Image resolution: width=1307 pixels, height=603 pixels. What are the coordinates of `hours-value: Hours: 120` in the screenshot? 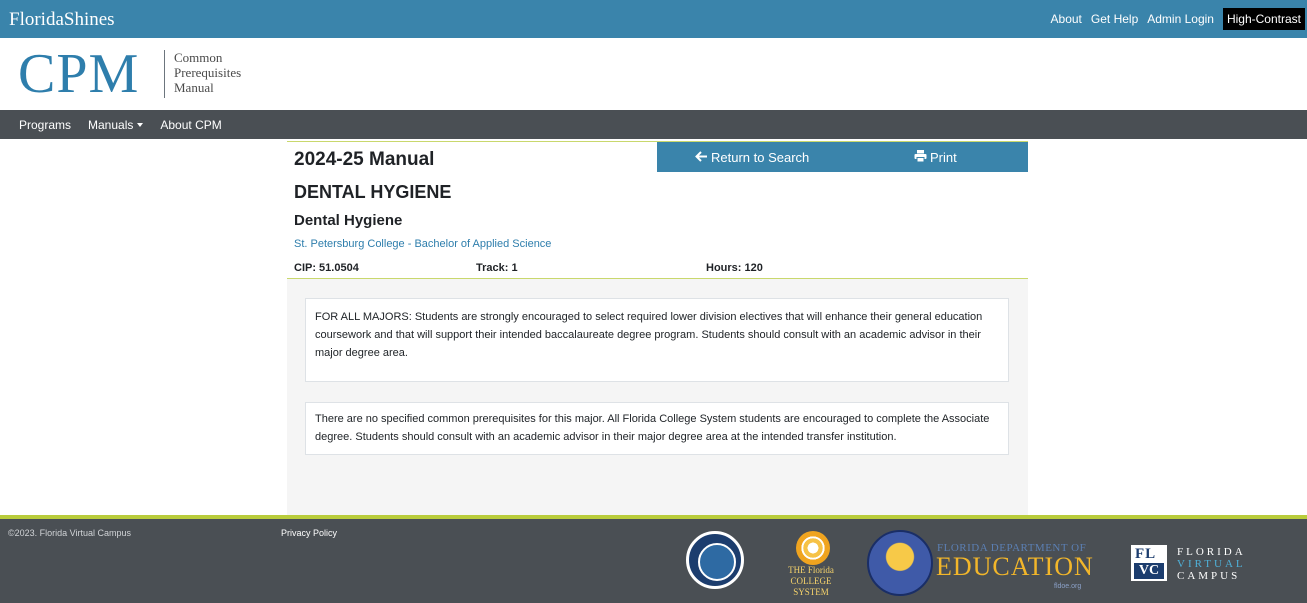 It's located at (734, 268).